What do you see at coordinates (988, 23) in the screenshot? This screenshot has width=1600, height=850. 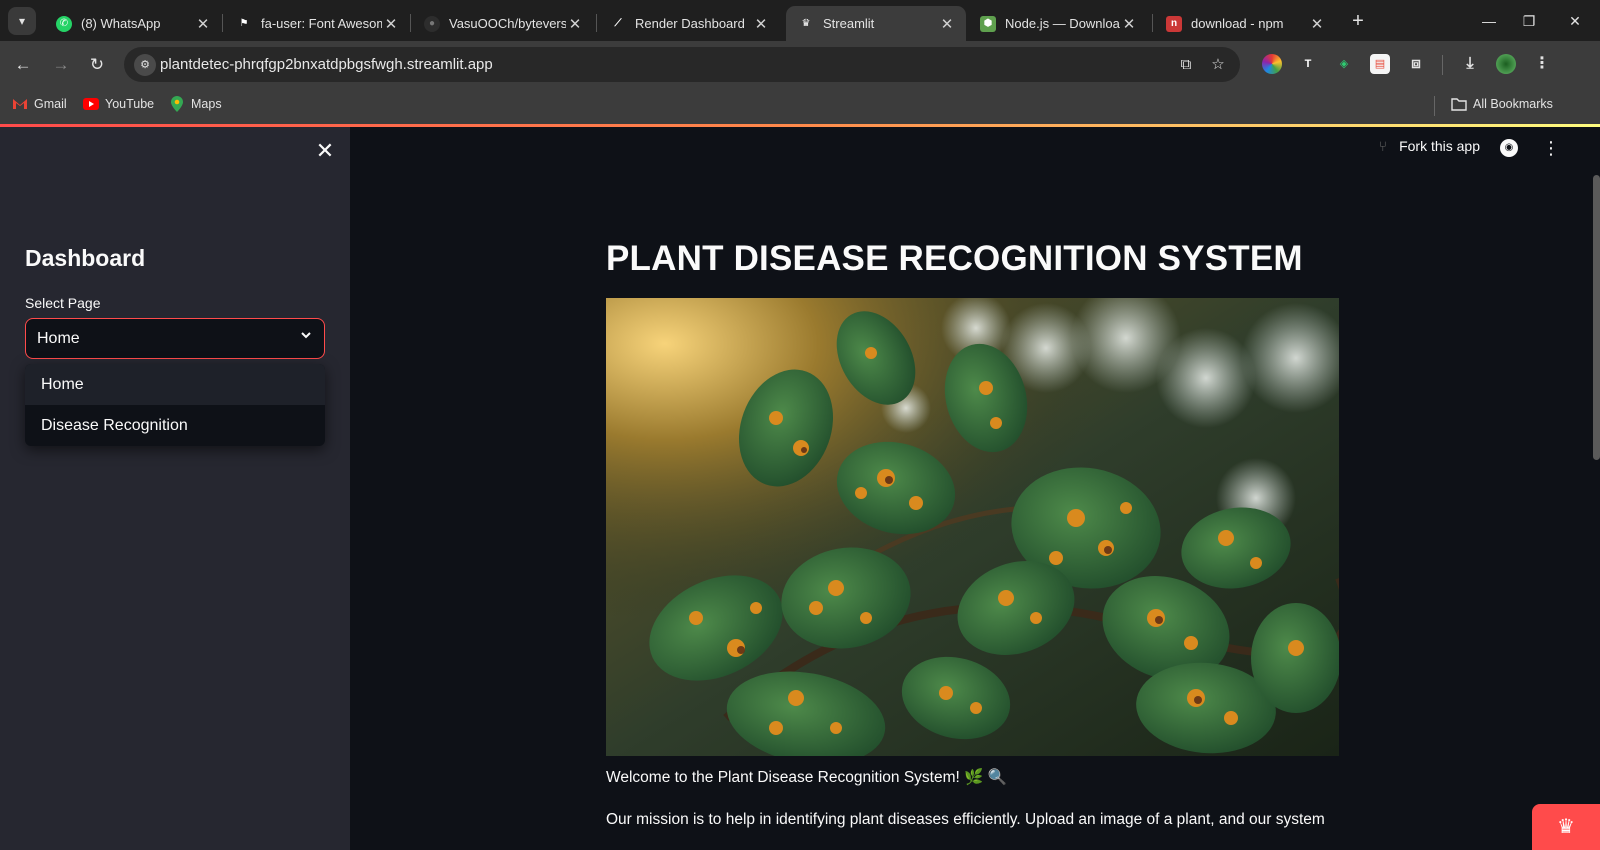 I see `nodejs-icon: ⬢` at bounding box center [988, 23].